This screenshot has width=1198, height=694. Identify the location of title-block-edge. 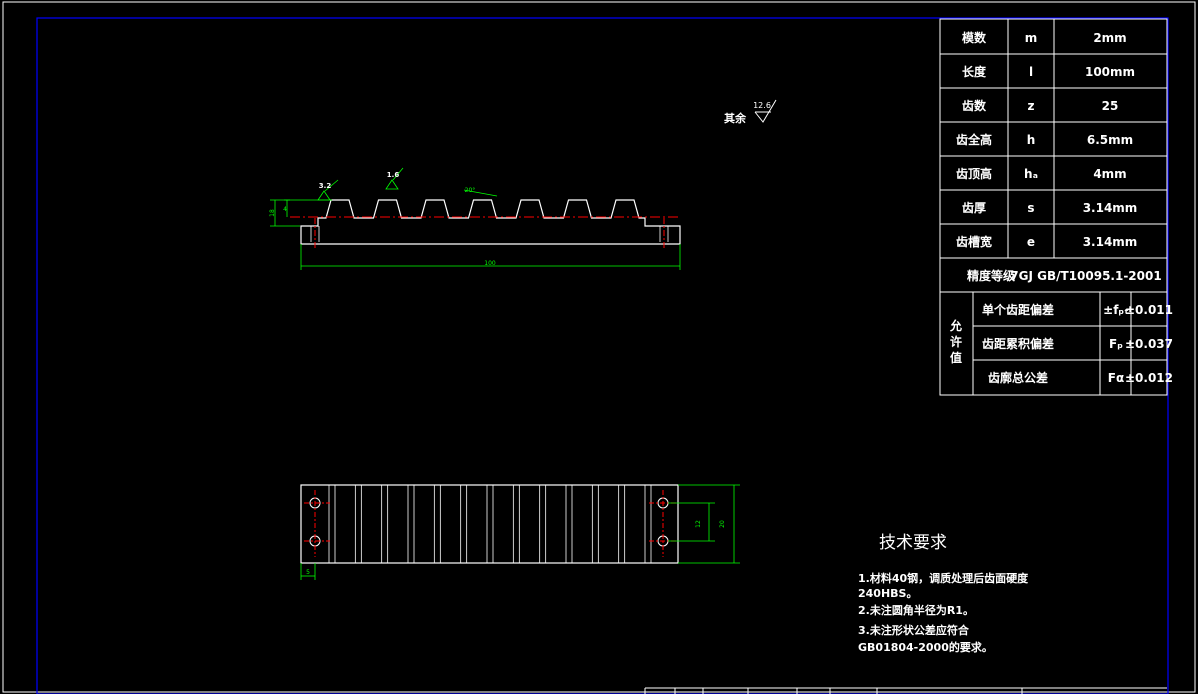
(905, 690).